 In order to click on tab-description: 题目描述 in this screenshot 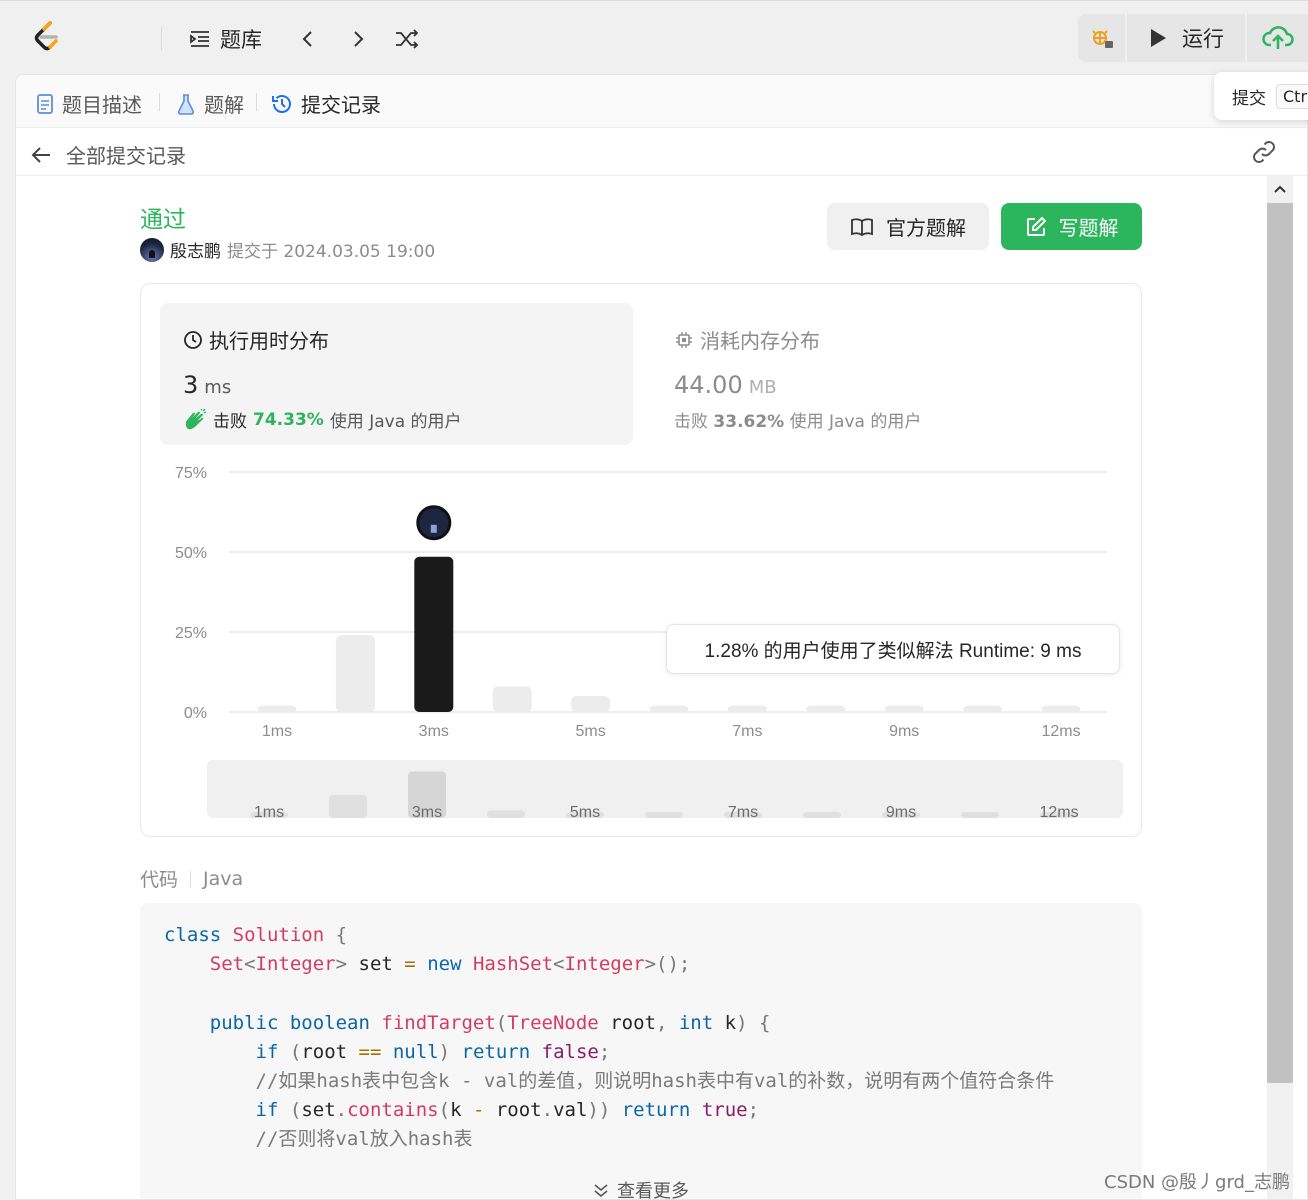, I will do `click(89, 103)`.